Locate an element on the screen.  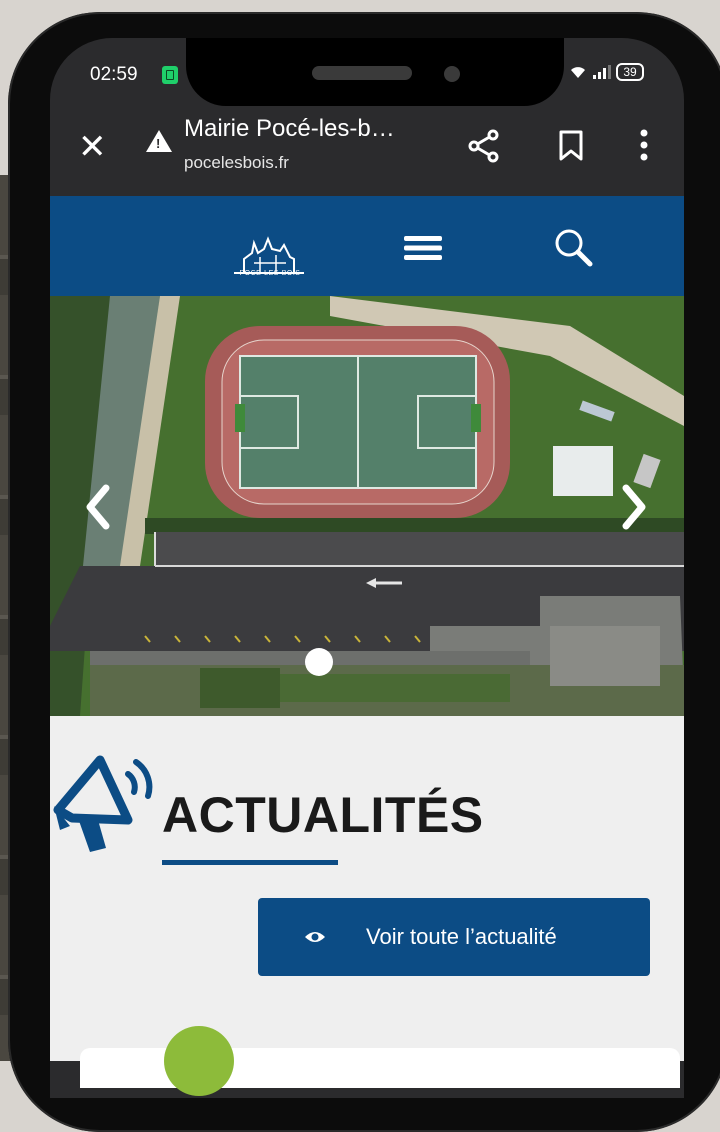
bookmark-icon is located at coordinates (571, 146).